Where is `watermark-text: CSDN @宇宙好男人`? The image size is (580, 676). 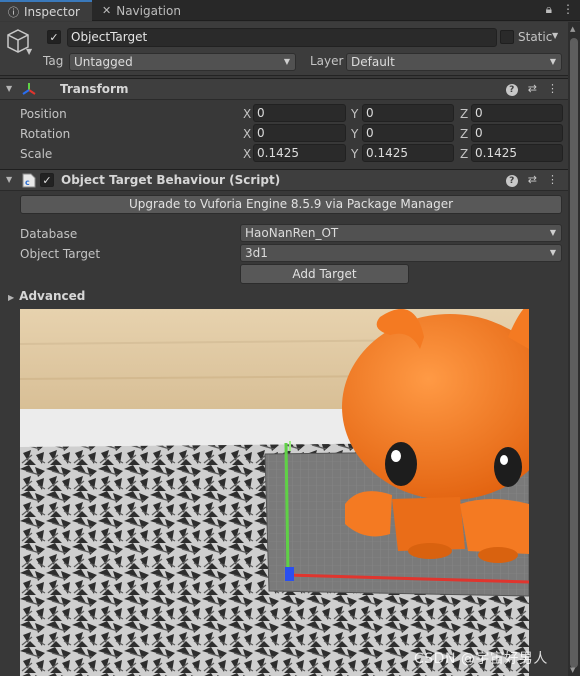
watermark-text: CSDN @宇宙好男人 is located at coordinates (481, 659).